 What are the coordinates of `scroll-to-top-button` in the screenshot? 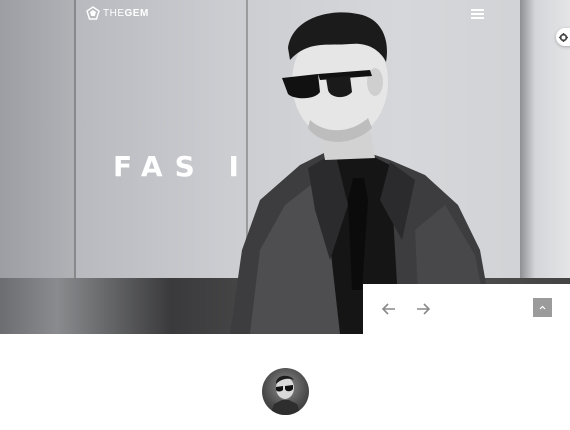 It's located at (542, 307).